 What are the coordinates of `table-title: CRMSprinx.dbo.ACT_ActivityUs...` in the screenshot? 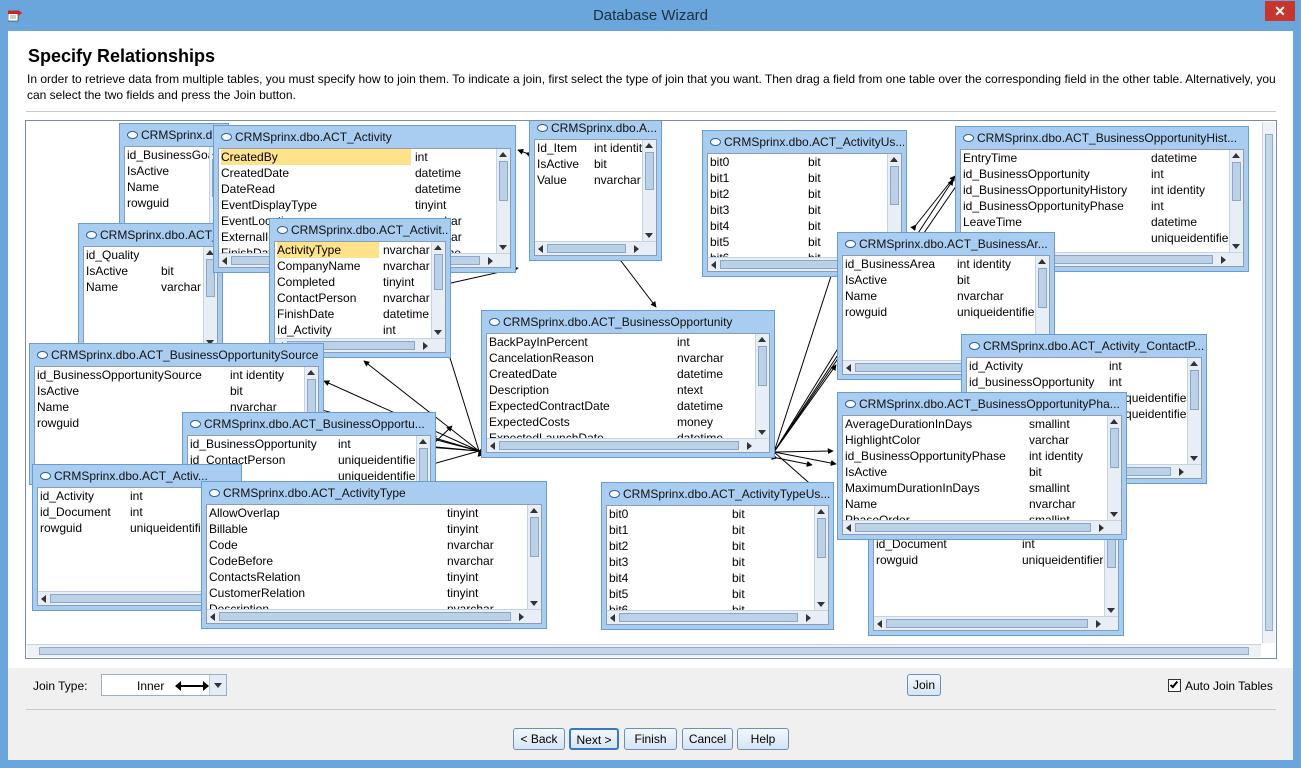 It's located at (804, 142).